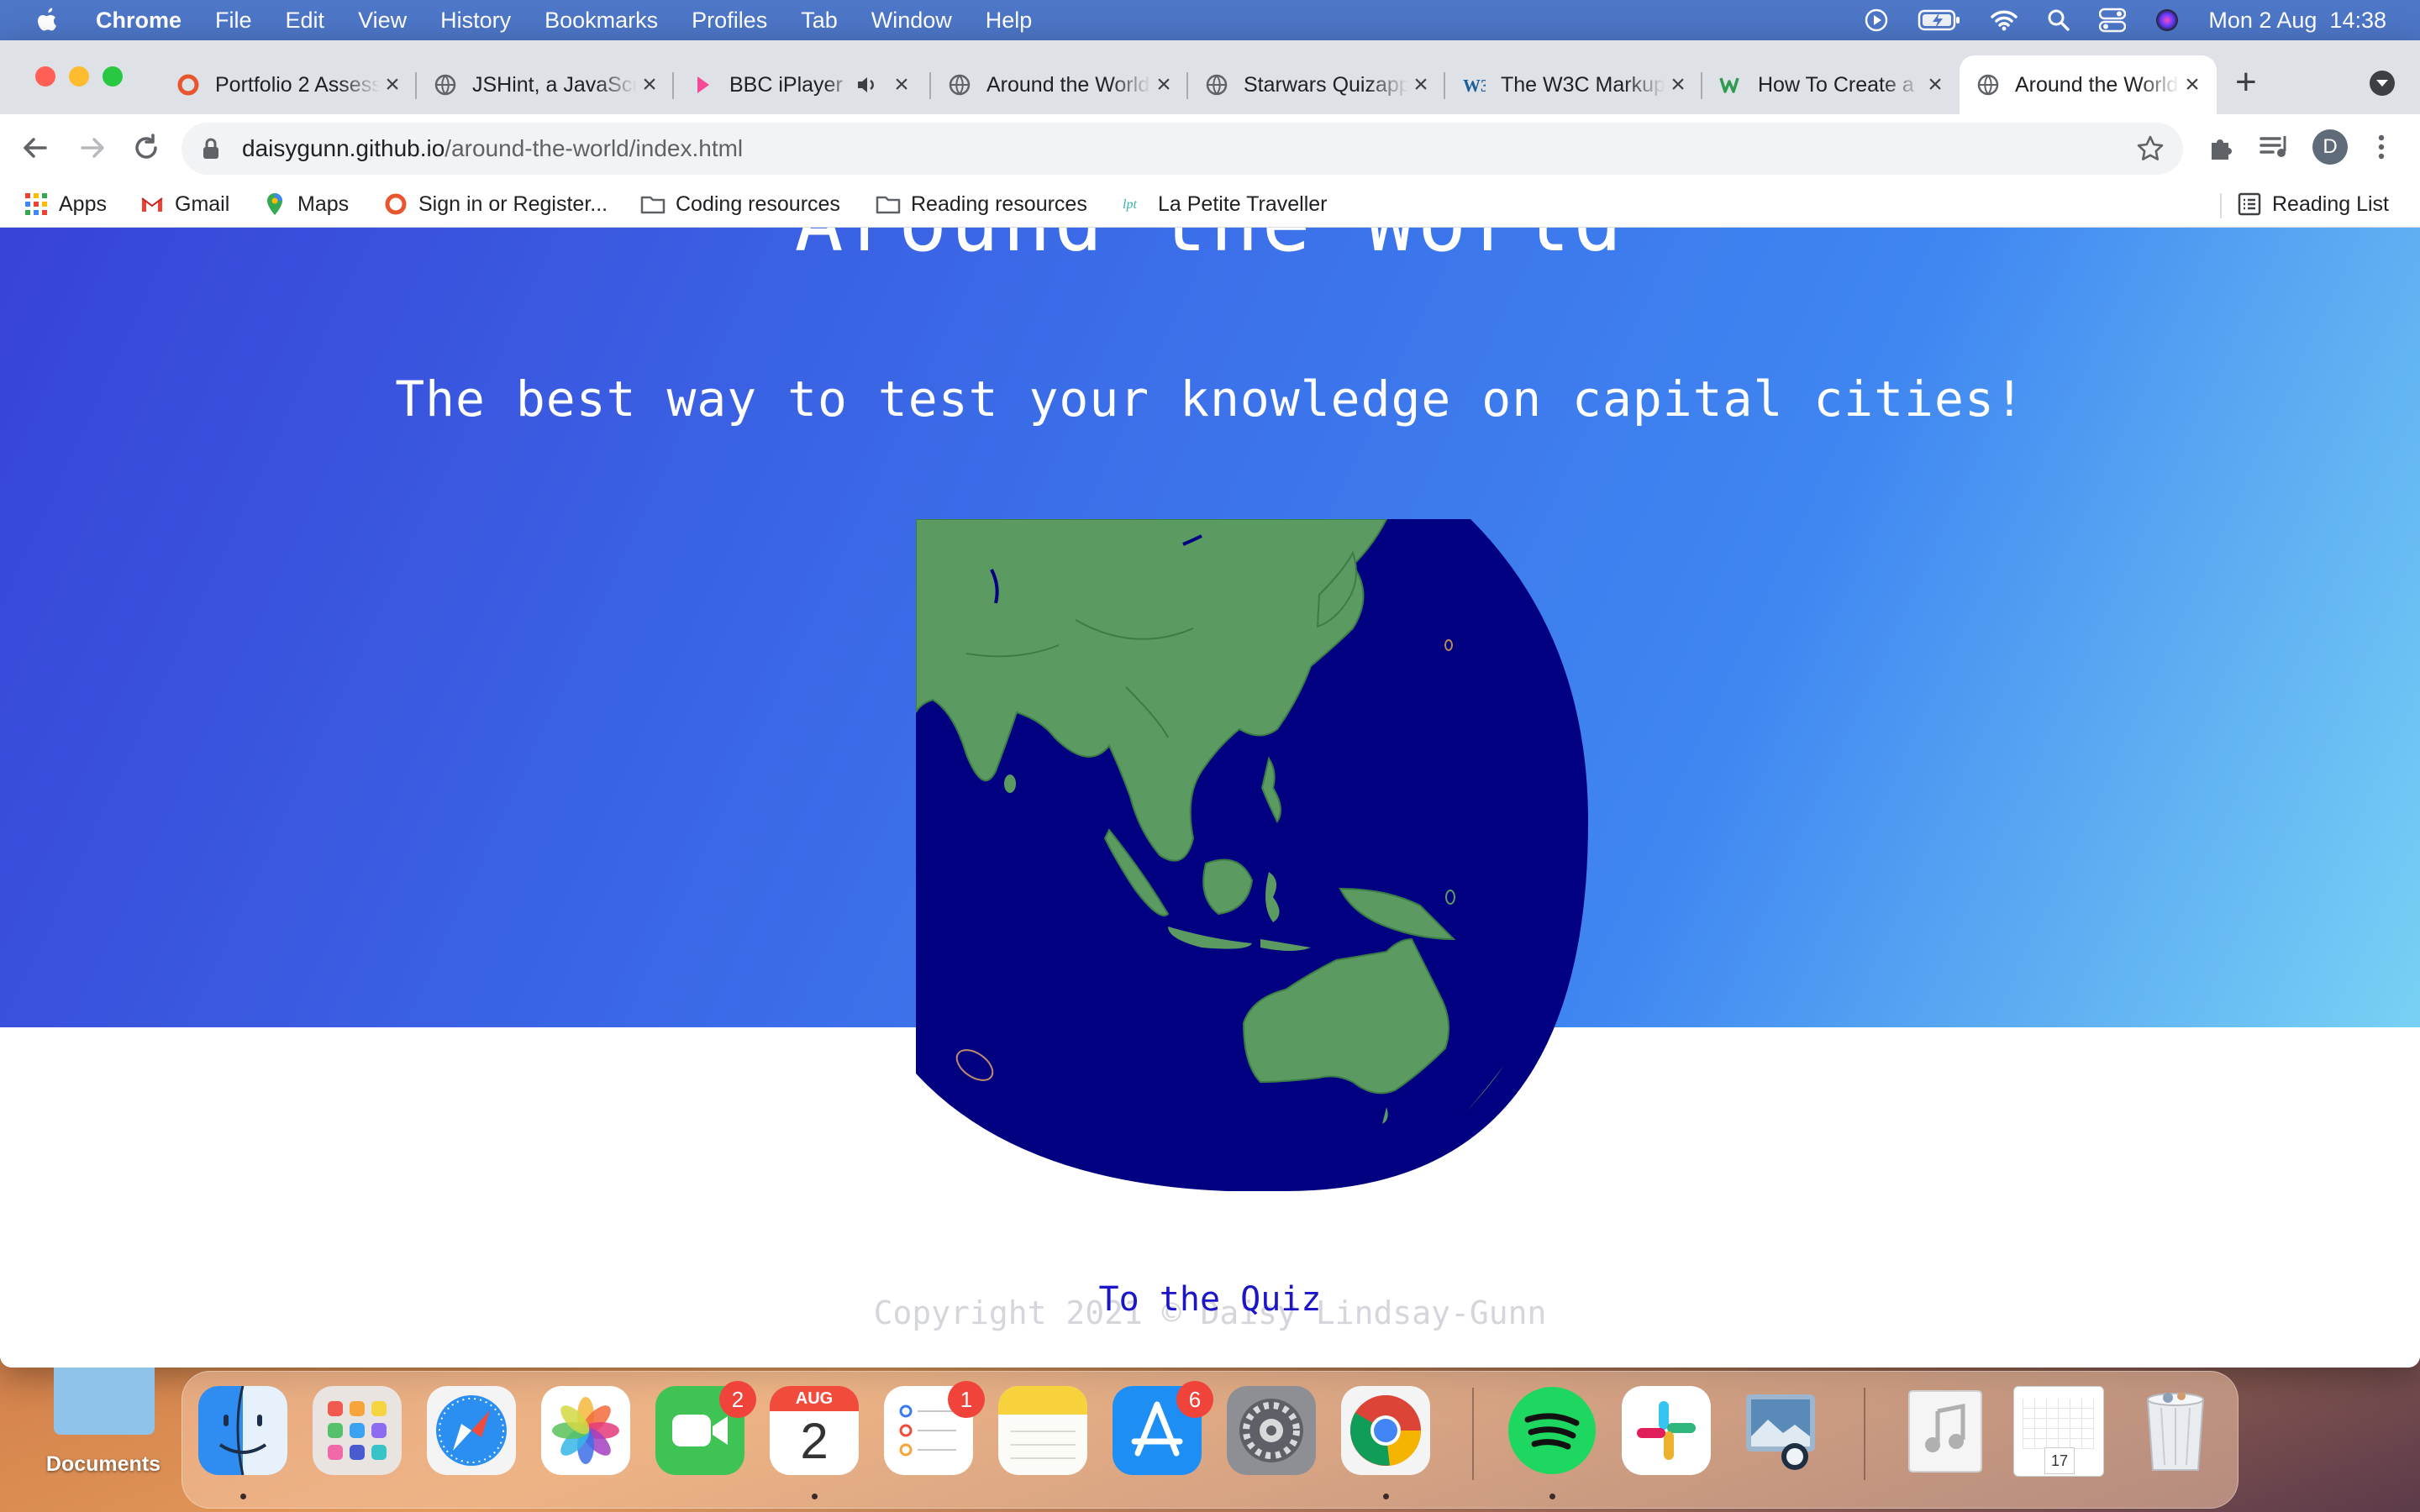  Describe the element at coordinates (1583, 84) in the screenshot. I see `tab-label: The W3C Markup` at that location.